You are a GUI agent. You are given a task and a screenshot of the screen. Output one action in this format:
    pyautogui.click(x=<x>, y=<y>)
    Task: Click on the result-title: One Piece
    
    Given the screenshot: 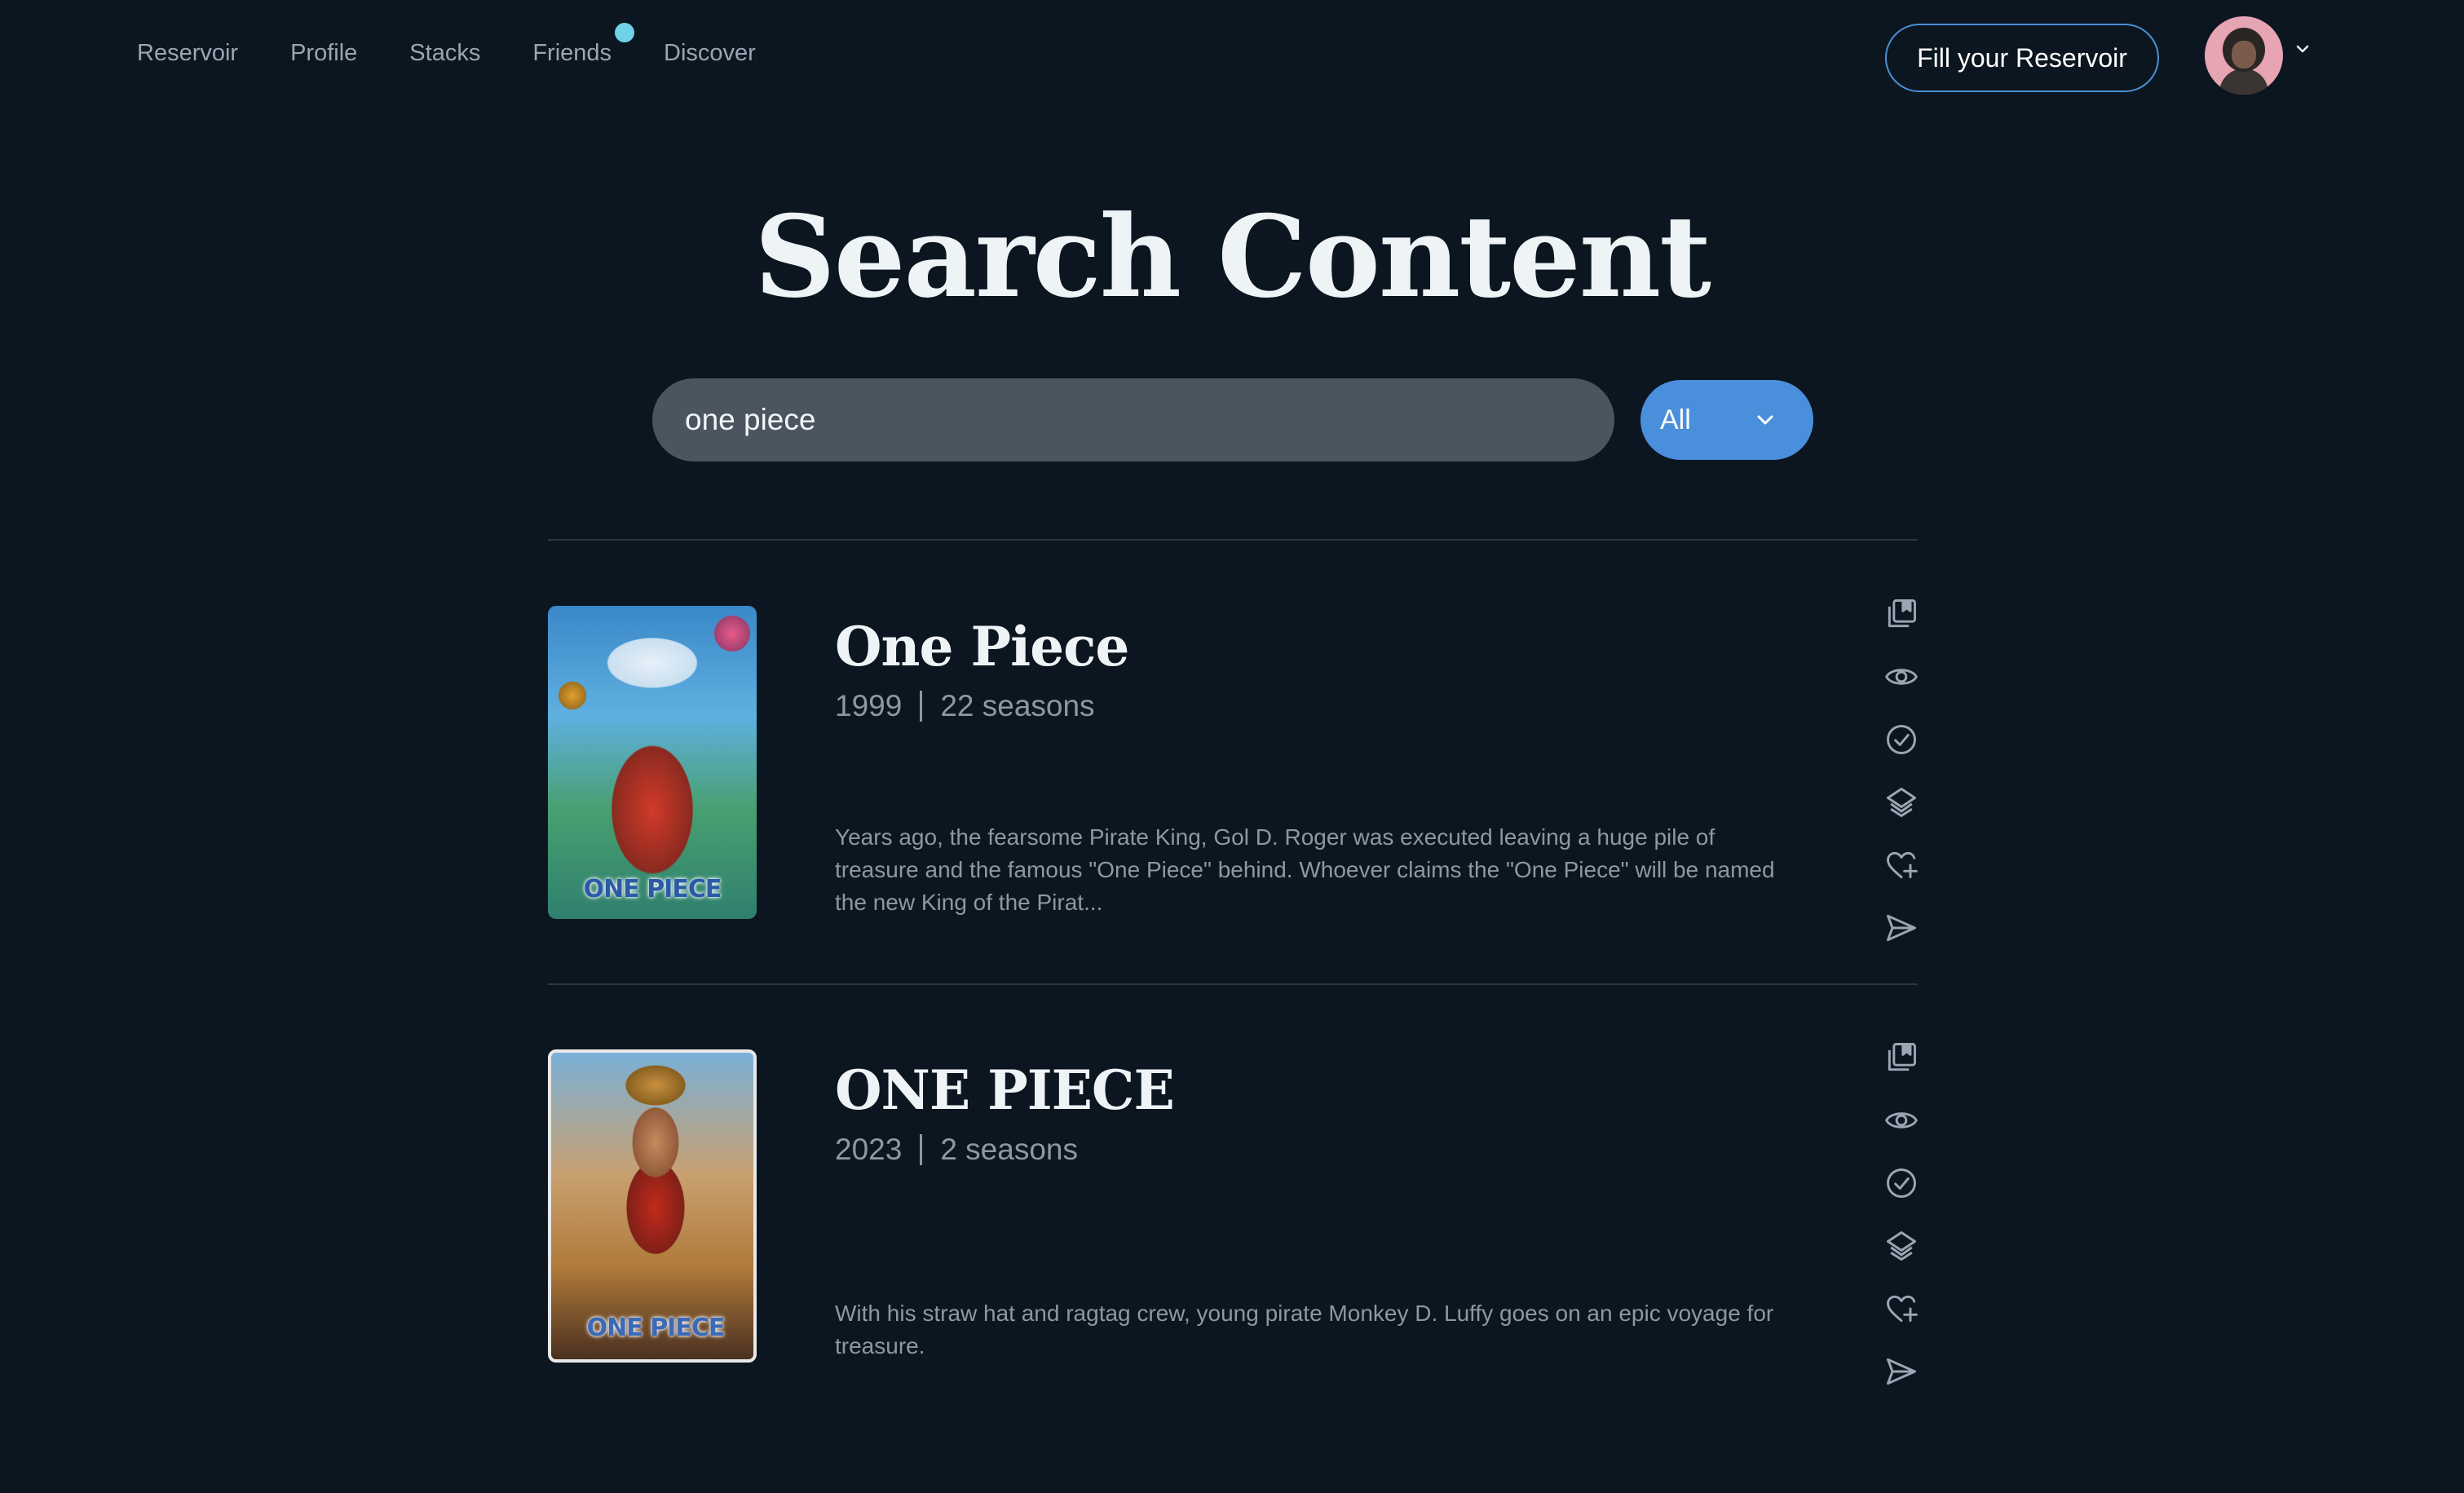 What is the action you would take?
    pyautogui.click(x=982, y=646)
    